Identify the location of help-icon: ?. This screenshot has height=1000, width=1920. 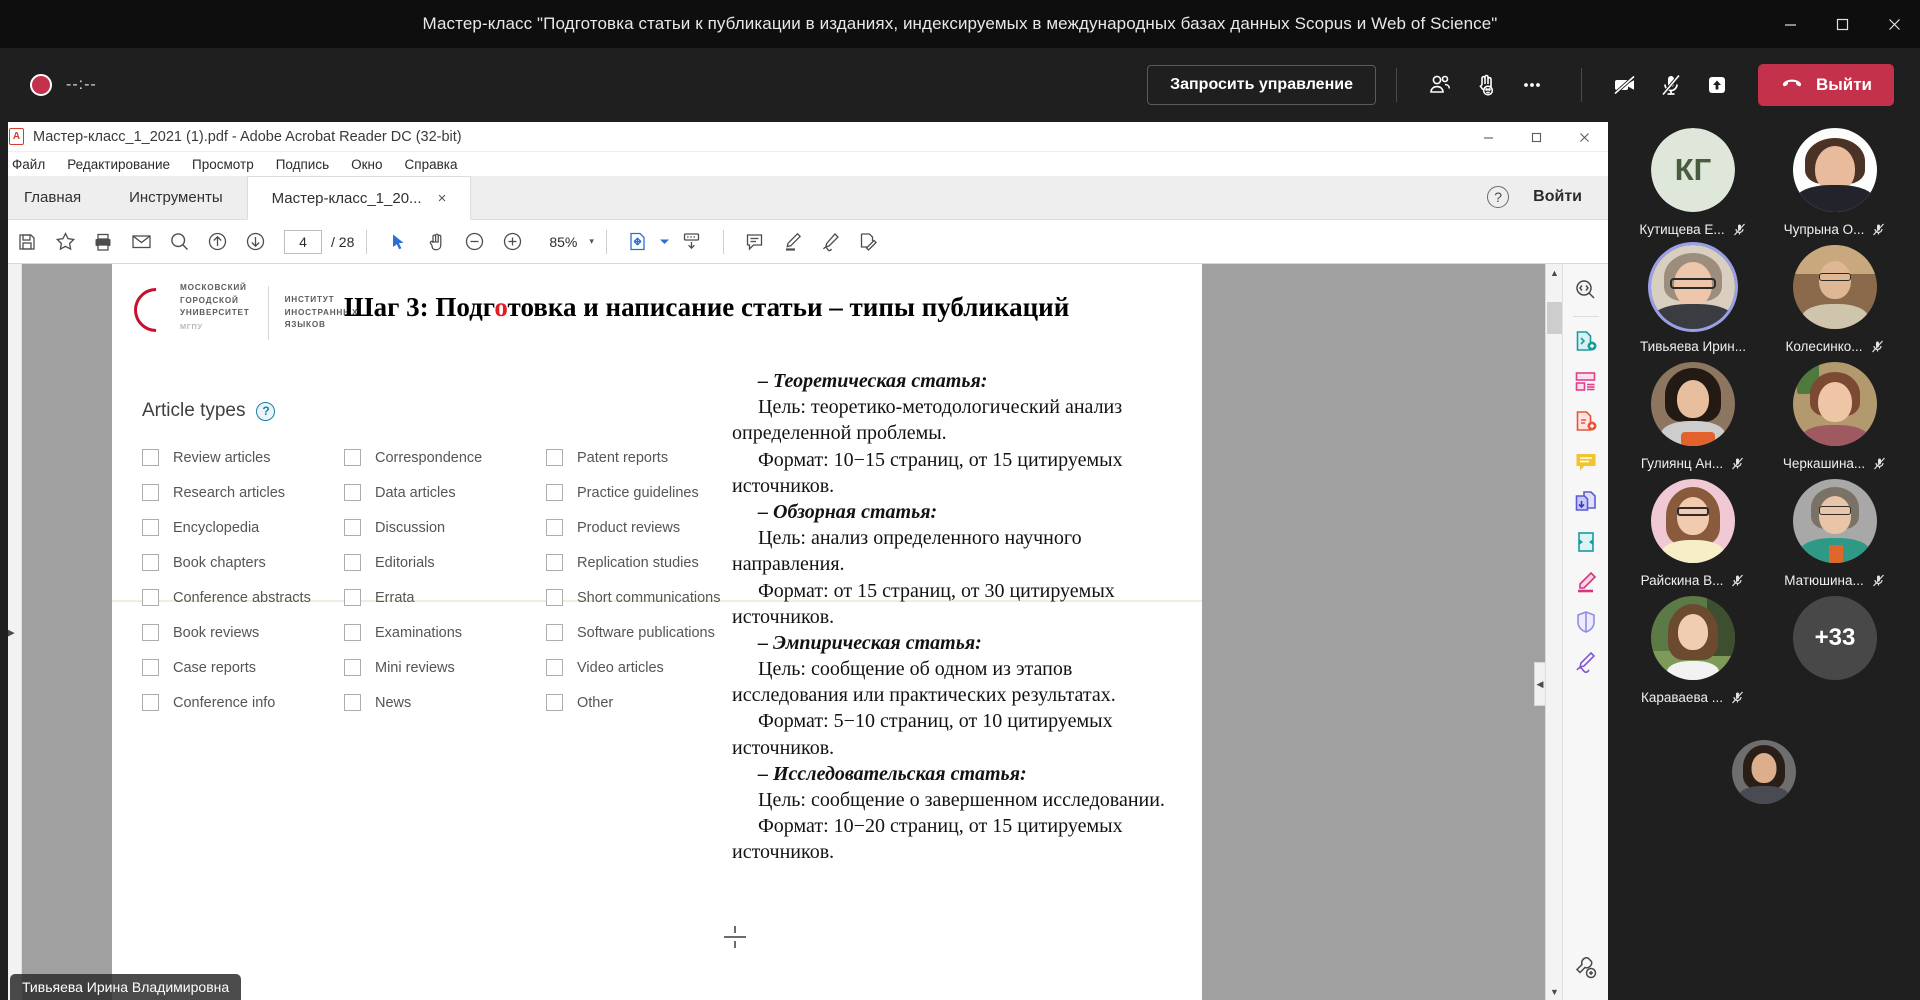
(1498, 197).